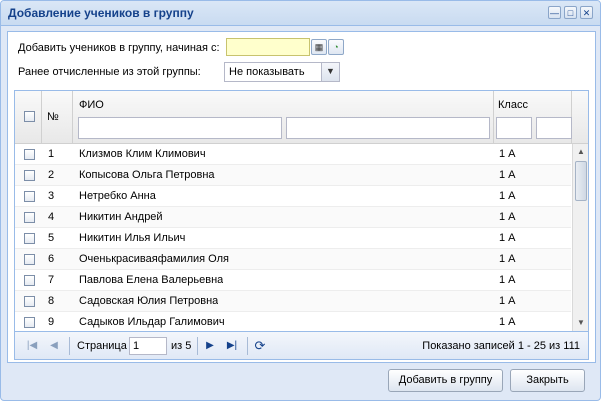 The height and width of the screenshot is (401, 601). I want to click on grid-scrollbar: ▲ ▼, so click(580, 237).